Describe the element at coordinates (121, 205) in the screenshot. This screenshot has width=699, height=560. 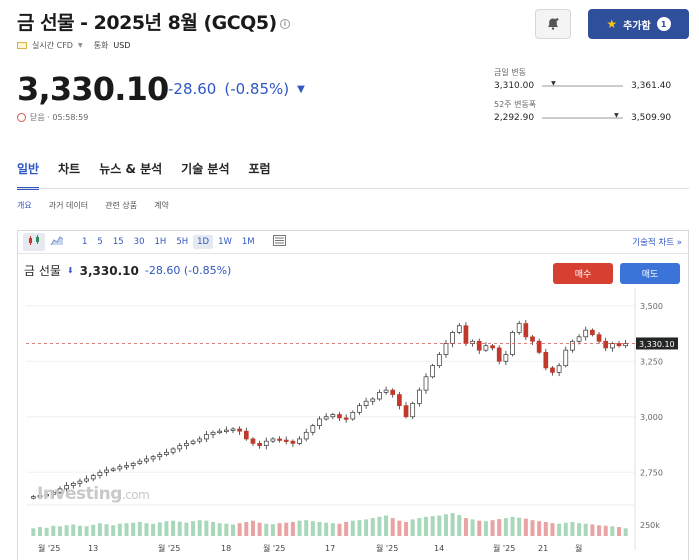
I see `subtab-related: 관련 상품` at that location.